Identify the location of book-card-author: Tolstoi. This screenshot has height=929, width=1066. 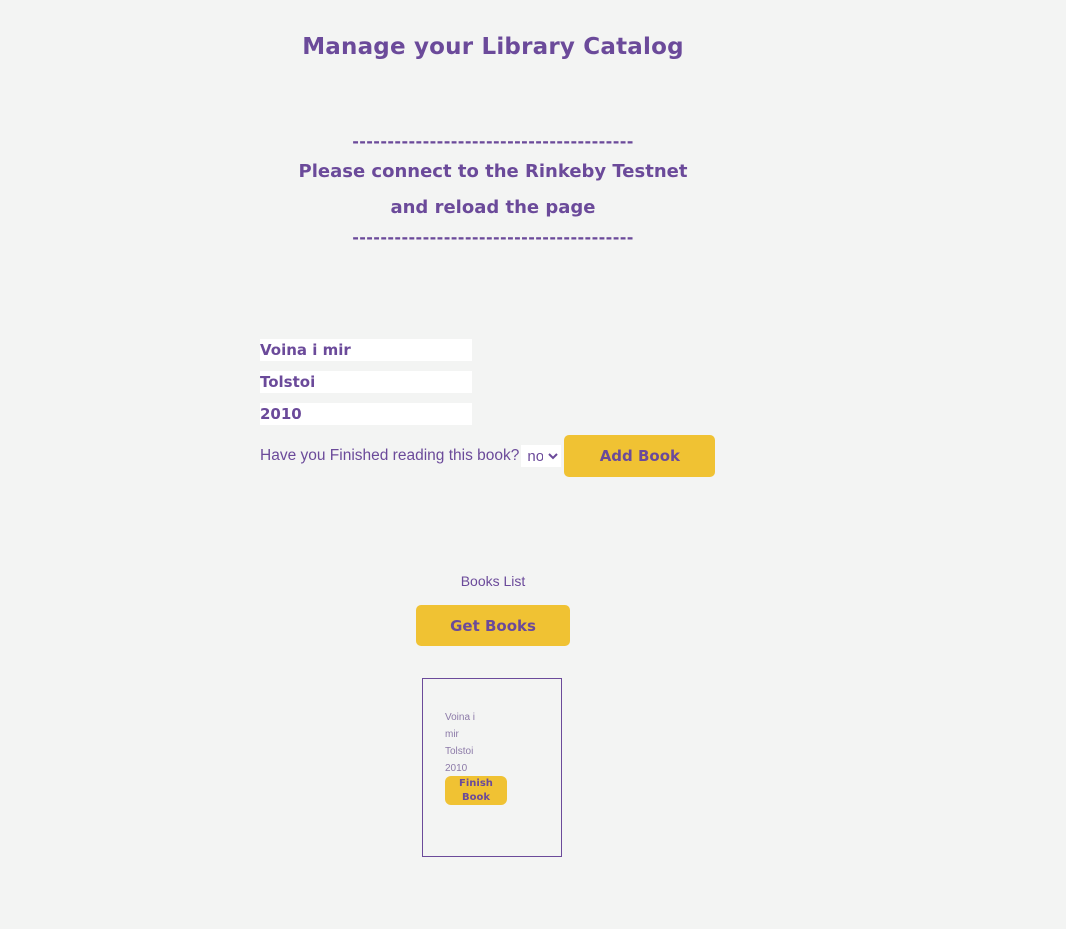
(459, 751).